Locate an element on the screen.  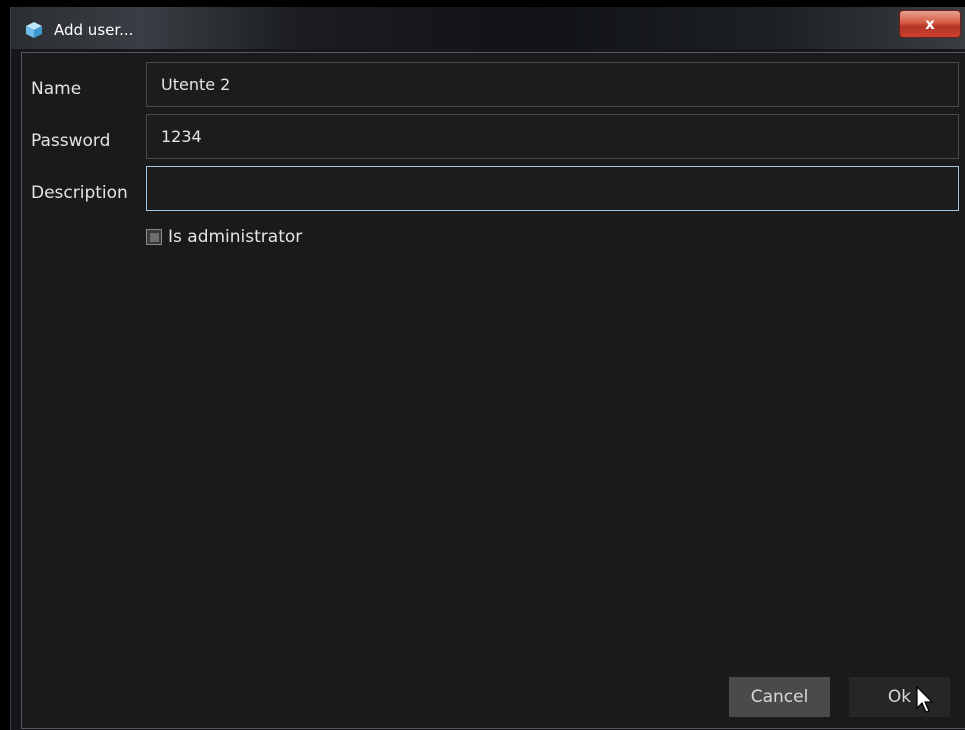
name-field is located at coordinates (552, 84).